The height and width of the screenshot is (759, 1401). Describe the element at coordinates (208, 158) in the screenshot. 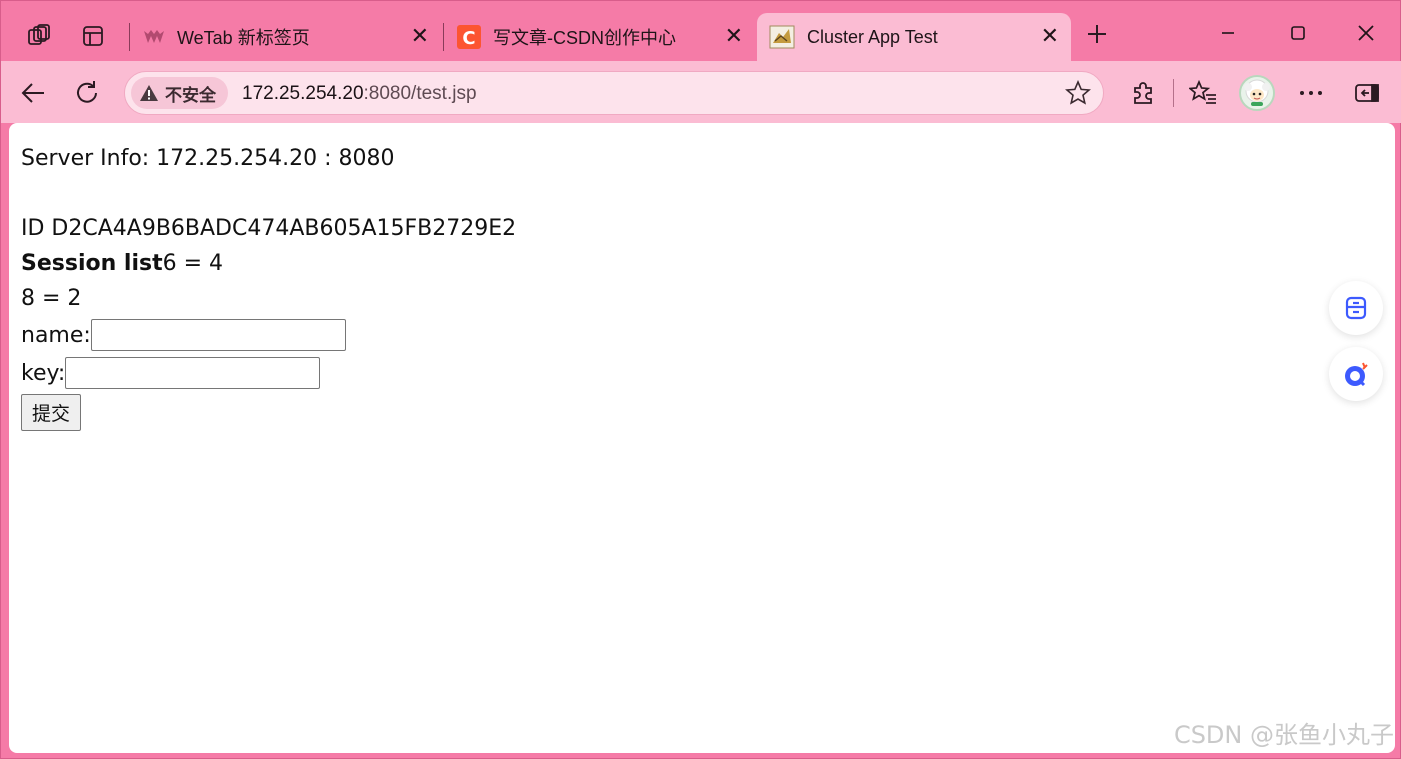

I see `server-info: Server Info: 172.25.254.20 : 8080` at that location.